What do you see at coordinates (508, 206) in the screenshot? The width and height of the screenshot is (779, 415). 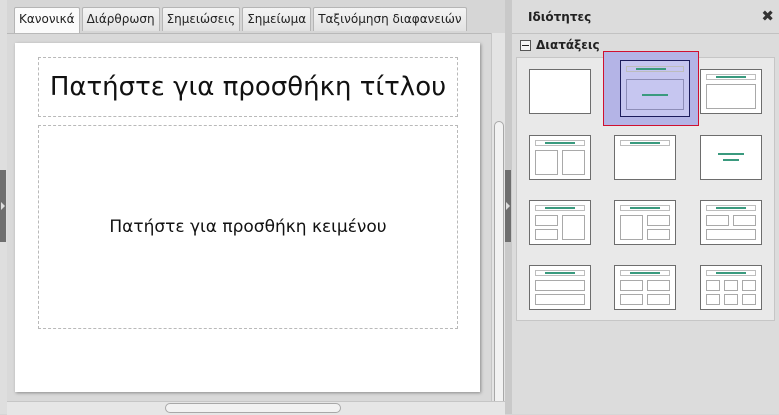 I see `sidebar-collapse-handle` at bounding box center [508, 206].